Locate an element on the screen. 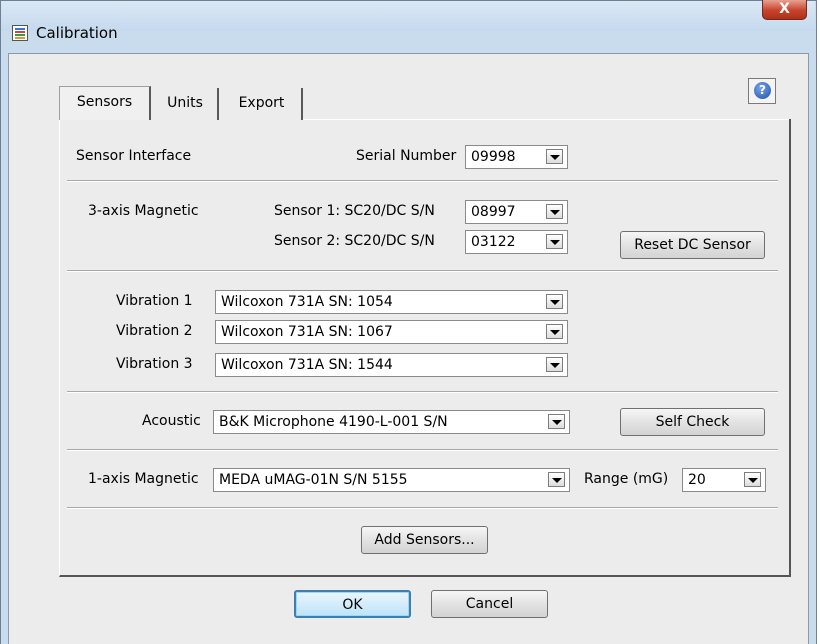  help-icon: ? is located at coordinates (762, 90).